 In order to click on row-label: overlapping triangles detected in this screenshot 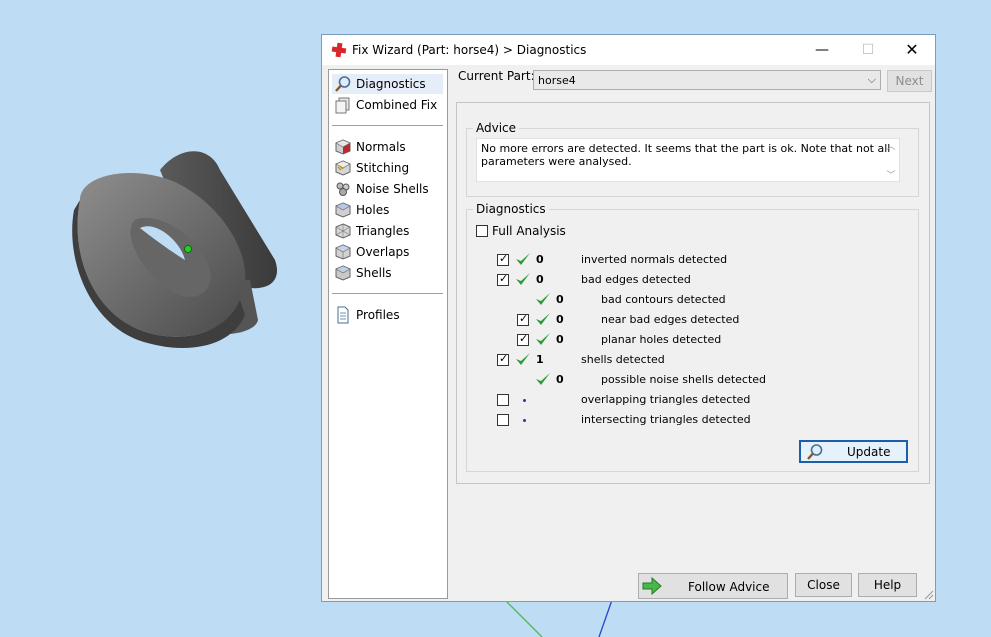, I will do `click(666, 399)`.